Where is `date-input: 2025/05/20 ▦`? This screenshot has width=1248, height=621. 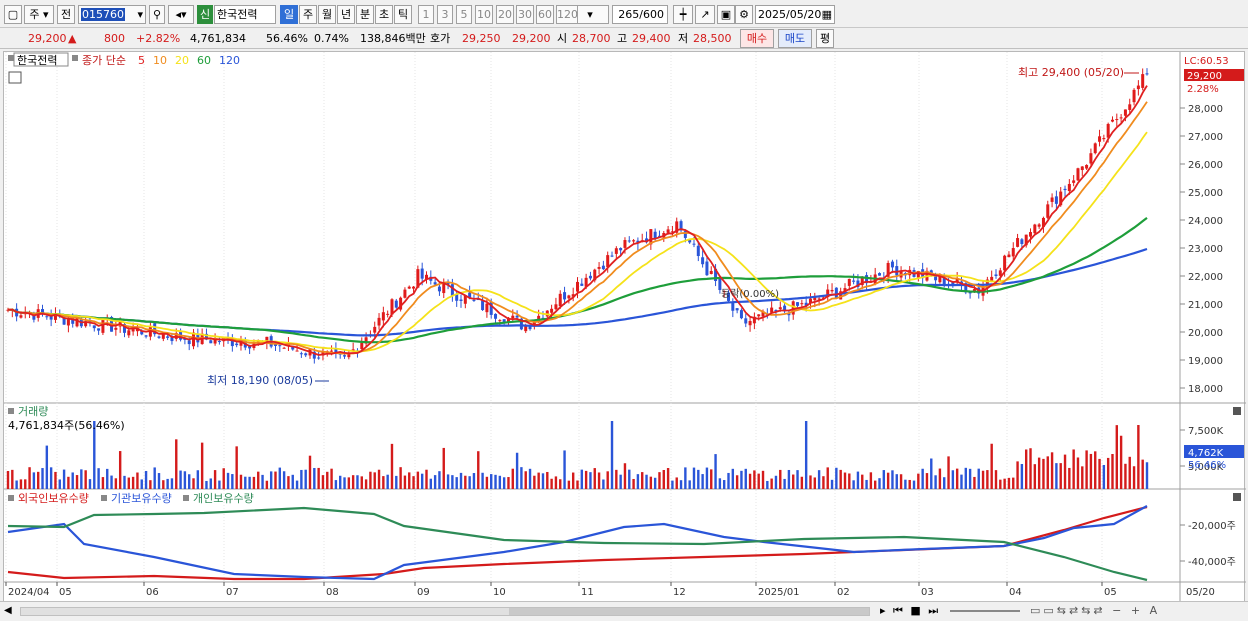
date-input: 2025/05/20 ▦ is located at coordinates (795, 14).